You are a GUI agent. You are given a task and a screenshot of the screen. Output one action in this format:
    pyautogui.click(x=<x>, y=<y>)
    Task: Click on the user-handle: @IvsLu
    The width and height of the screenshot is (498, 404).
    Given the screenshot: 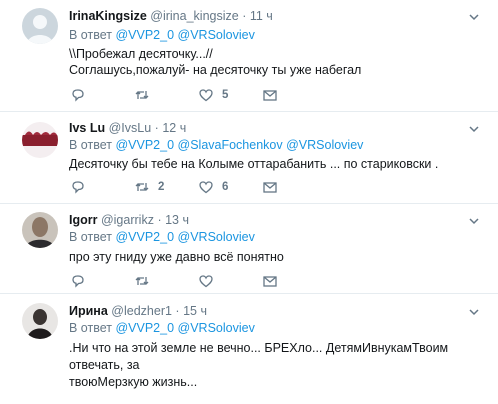 What is the action you would take?
    pyautogui.click(x=130, y=128)
    